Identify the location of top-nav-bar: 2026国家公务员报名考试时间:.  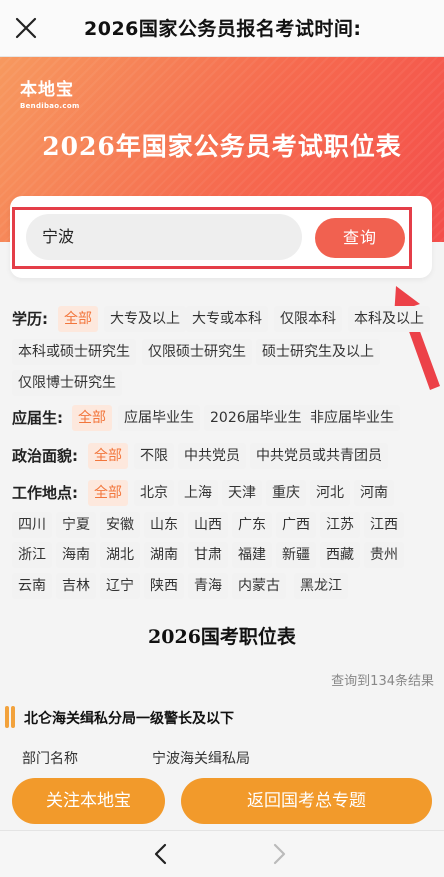
(222, 28).